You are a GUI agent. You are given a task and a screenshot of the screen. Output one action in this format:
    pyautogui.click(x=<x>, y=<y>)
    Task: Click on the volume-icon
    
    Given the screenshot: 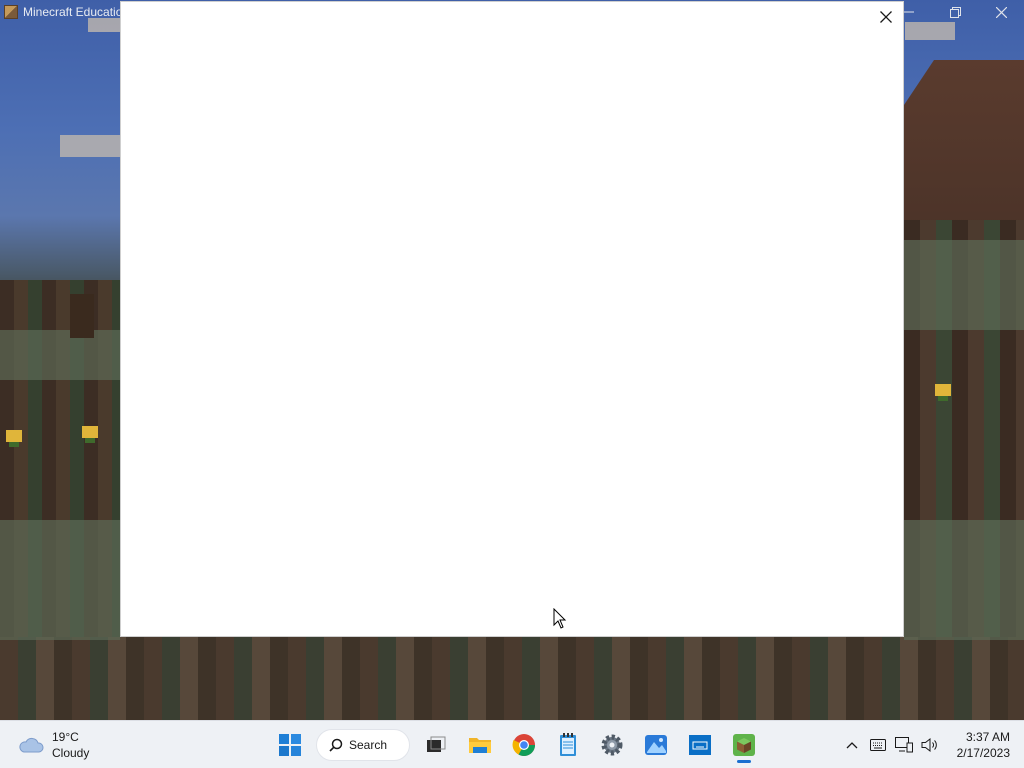 What is the action you would take?
    pyautogui.click(x=929, y=745)
    